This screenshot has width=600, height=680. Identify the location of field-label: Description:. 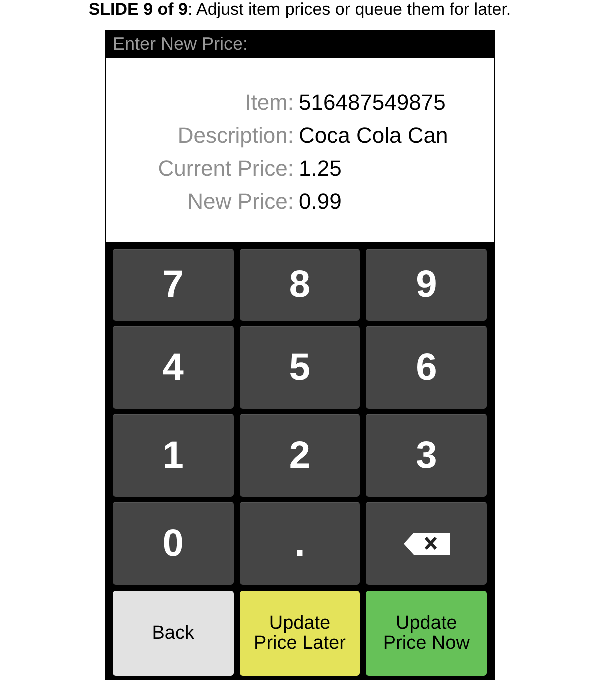
(235, 136).